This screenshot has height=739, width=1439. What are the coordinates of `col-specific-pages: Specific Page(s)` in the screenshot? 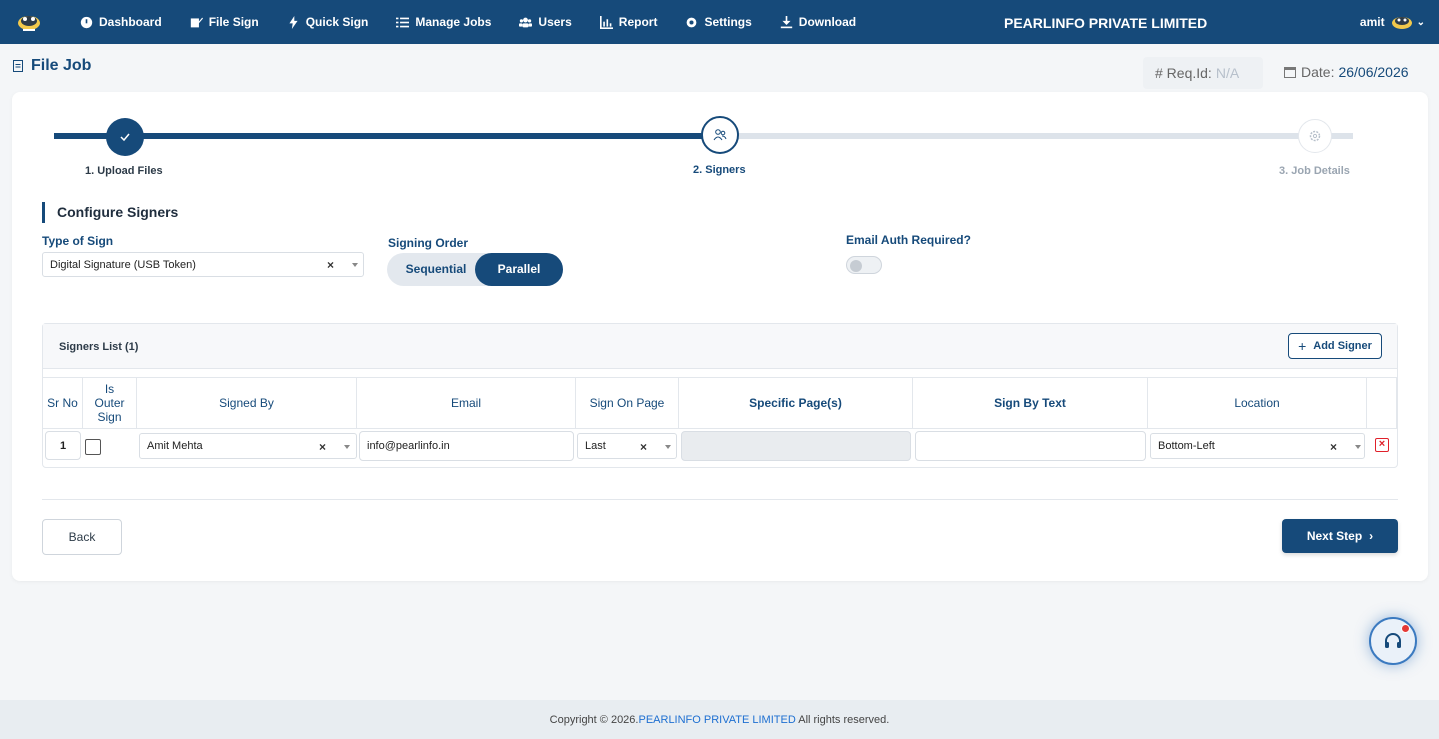 It's located at (796, 403).